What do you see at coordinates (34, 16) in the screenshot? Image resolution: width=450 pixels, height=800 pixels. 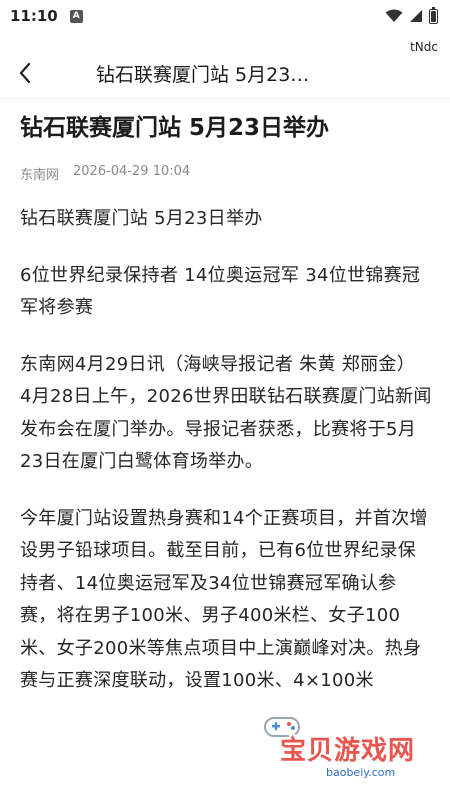 I see `status-time: 11:10` at bounding box center [34, 16].